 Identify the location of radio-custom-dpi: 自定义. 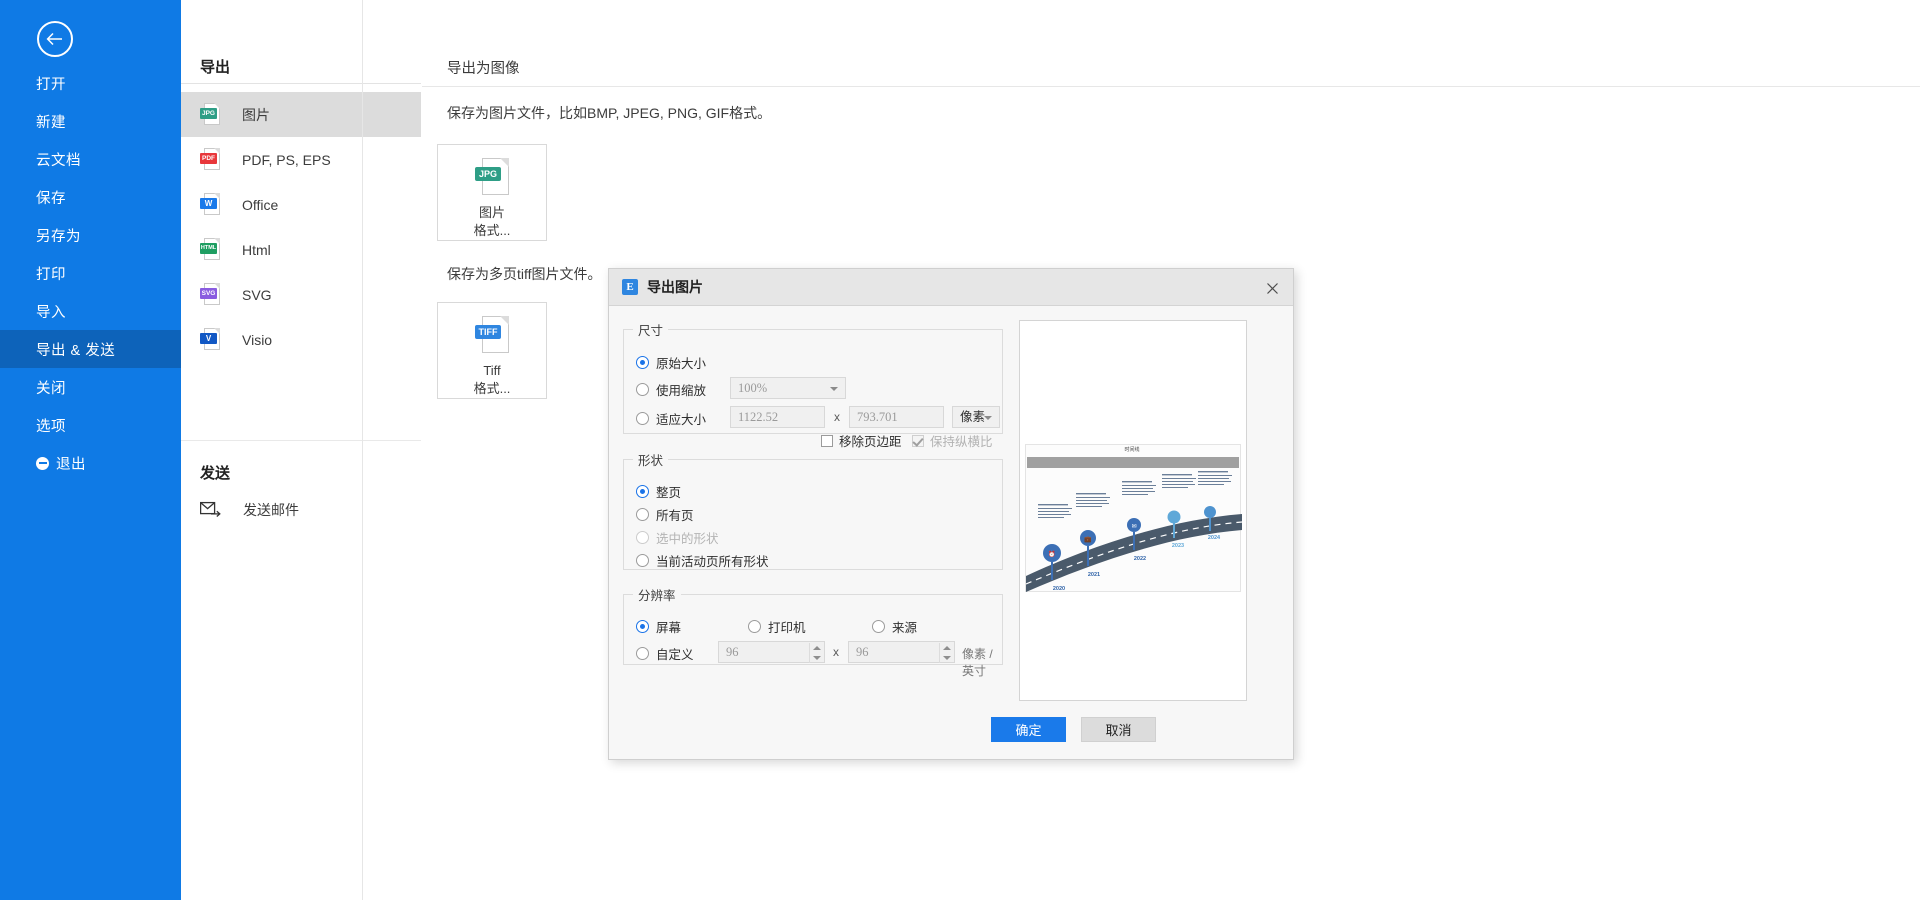
(665, 653).